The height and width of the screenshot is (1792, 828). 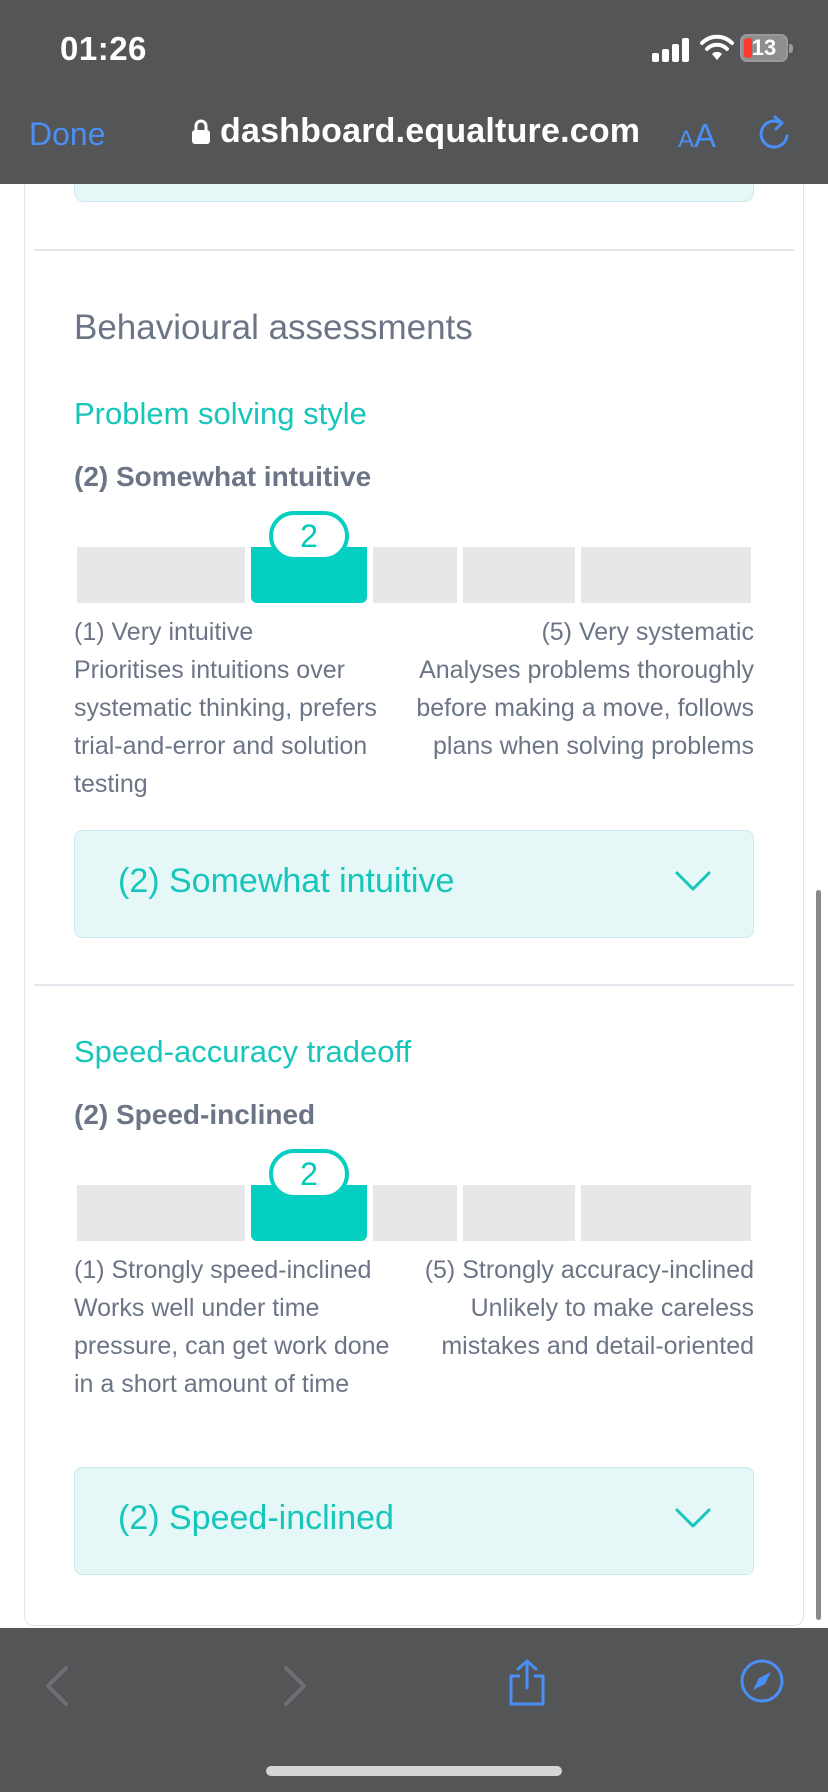 I want to click on level-select-dropdown: (2) Somewhat intuitive, so click(x=414, y=884).